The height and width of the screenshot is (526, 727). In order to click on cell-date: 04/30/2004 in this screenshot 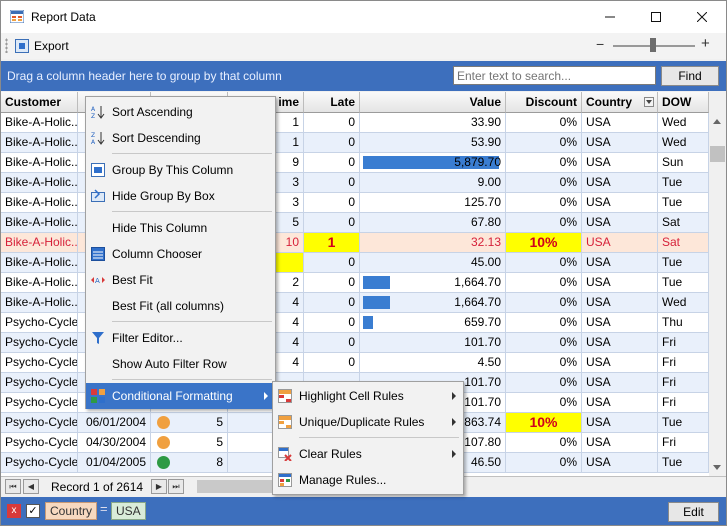, I will do `click(114, 442)`.